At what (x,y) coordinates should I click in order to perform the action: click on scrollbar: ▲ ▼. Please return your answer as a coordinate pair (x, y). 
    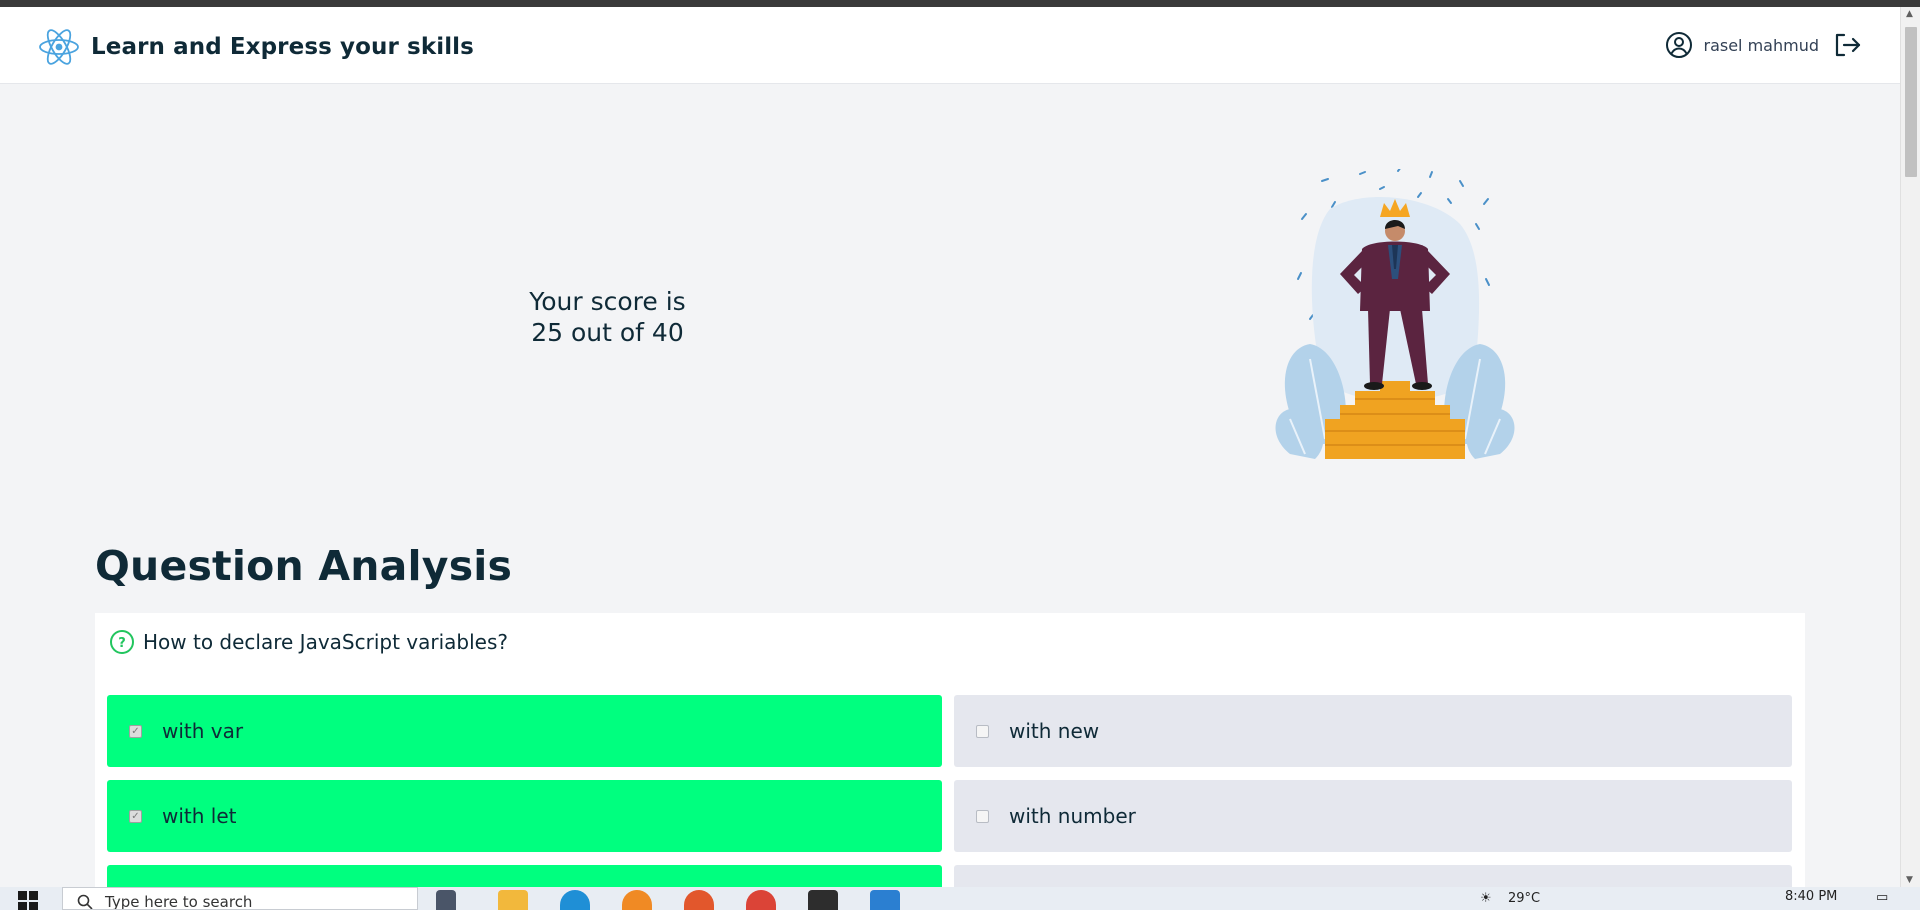
    Looking at the image, I should click on (1910, 447).